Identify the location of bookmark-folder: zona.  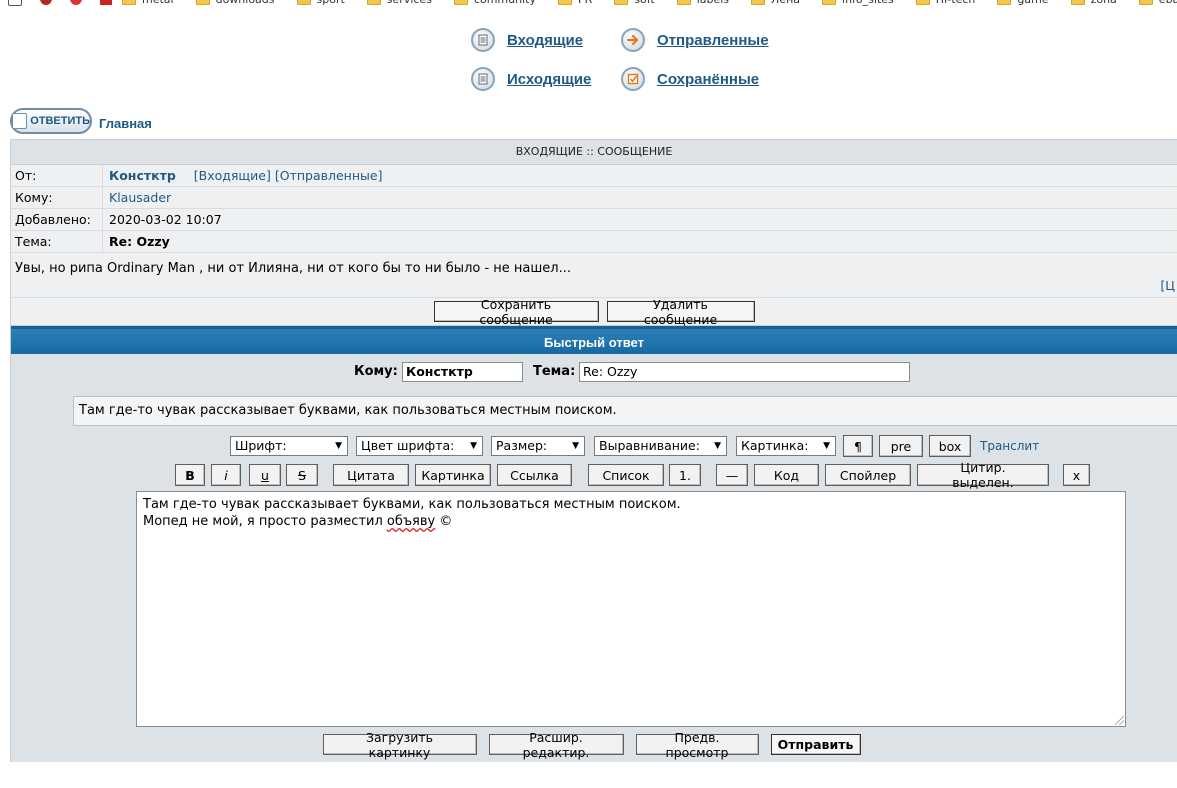
(1093, 3).